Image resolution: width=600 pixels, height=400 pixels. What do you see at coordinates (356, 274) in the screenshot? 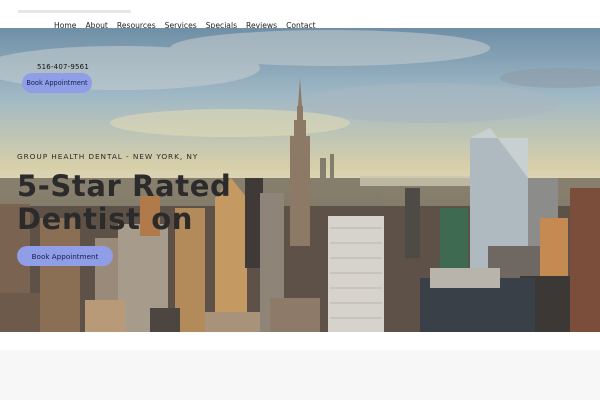
I see `white-tower-building` at bounding box center [356, 274].